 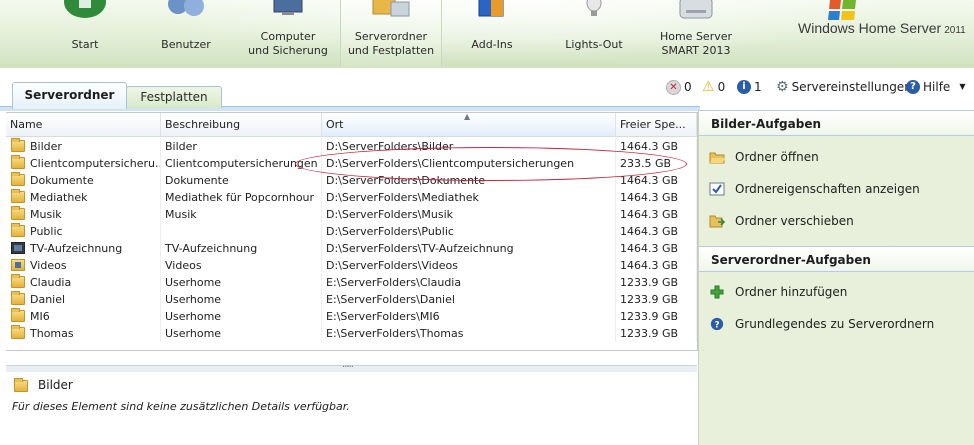 I want to click on help-menu-button: ? Hilfe ▼, so click(x=935, y=87).